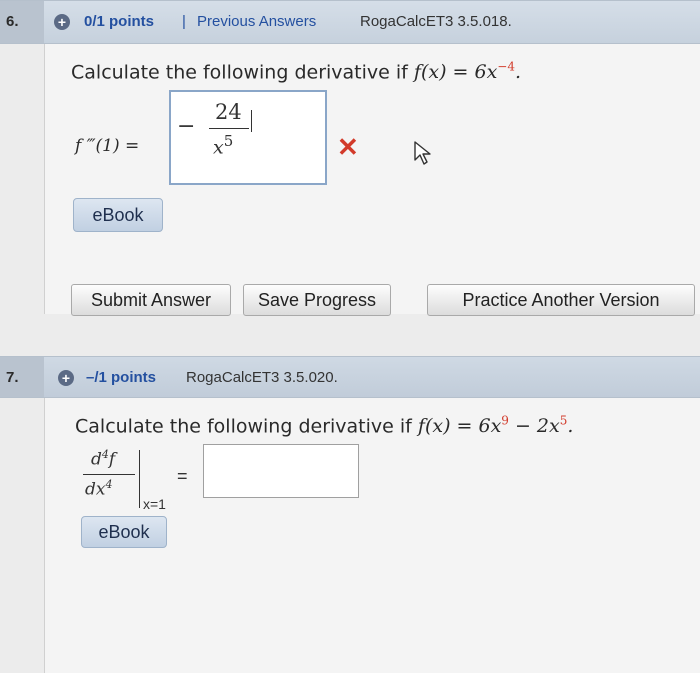 The image size is (700, 673). Describe the element at coordinates (139, 479) in the screenshot. I see `evaluation-bar` at that location.